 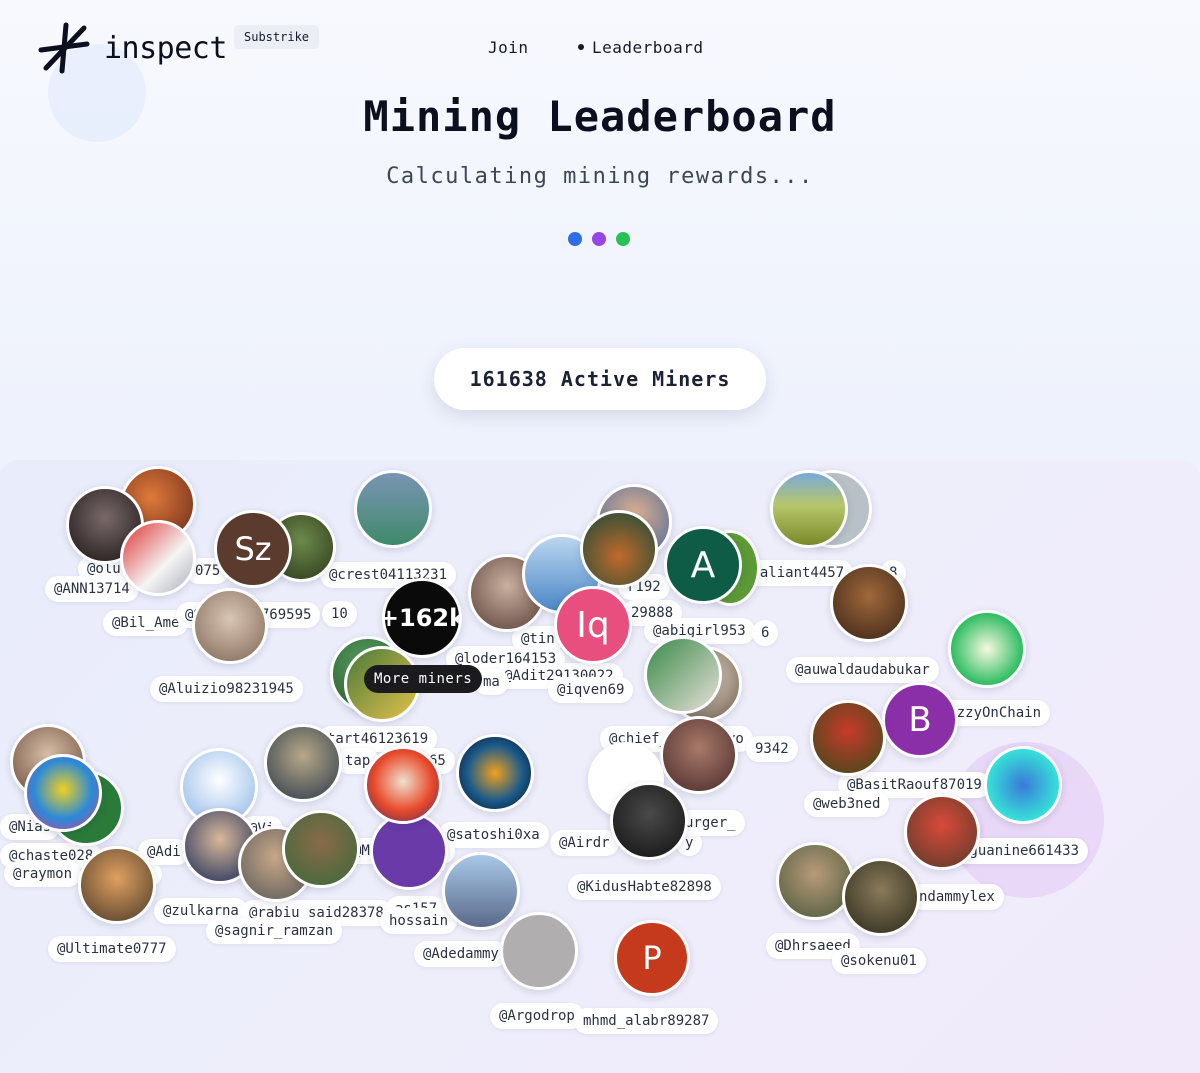 I want to click on miner-tag: @web3ned, so click(x=847, y=804).